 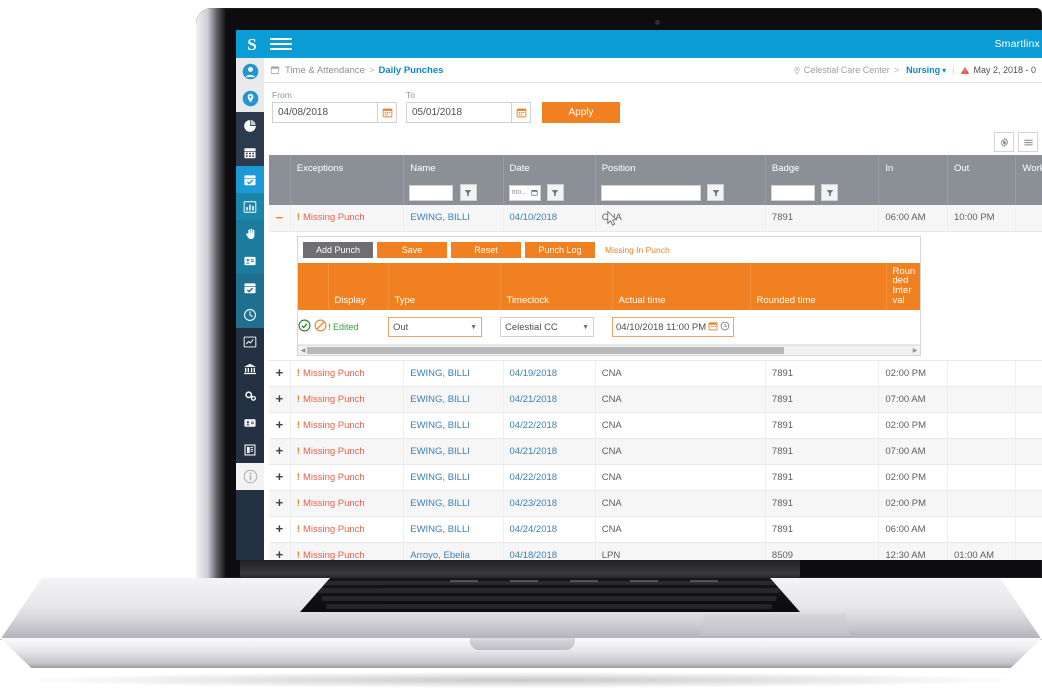 What do you see at coordinates (252, 44) in the screenshot?
I see `brand-logo: S` at bounding box center [252, 44].